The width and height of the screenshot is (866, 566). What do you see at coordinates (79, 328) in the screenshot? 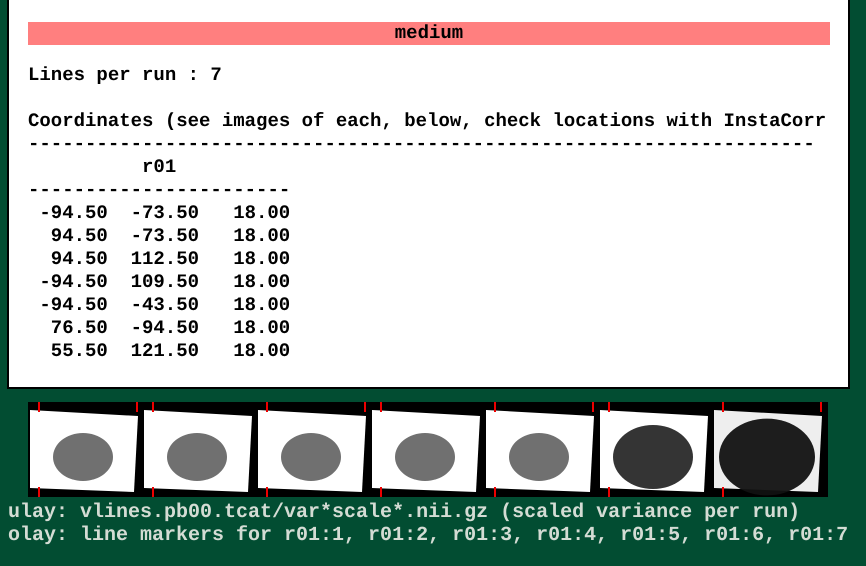
I see `table-cell-text: 76.50` at bounding box center [79, 328].